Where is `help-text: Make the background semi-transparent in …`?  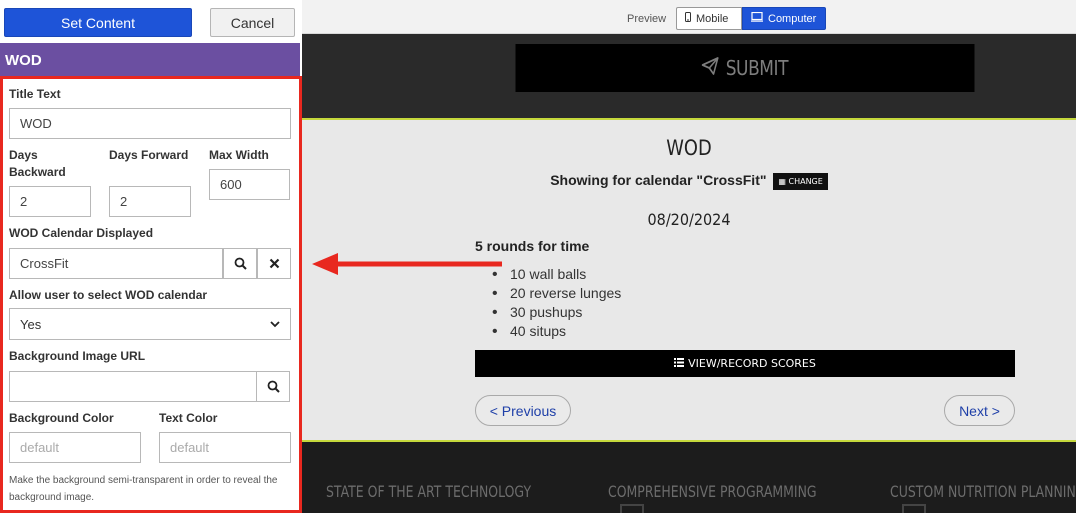
help-text: Make the background semi-transparent in … is located at coordinates (143, 489).